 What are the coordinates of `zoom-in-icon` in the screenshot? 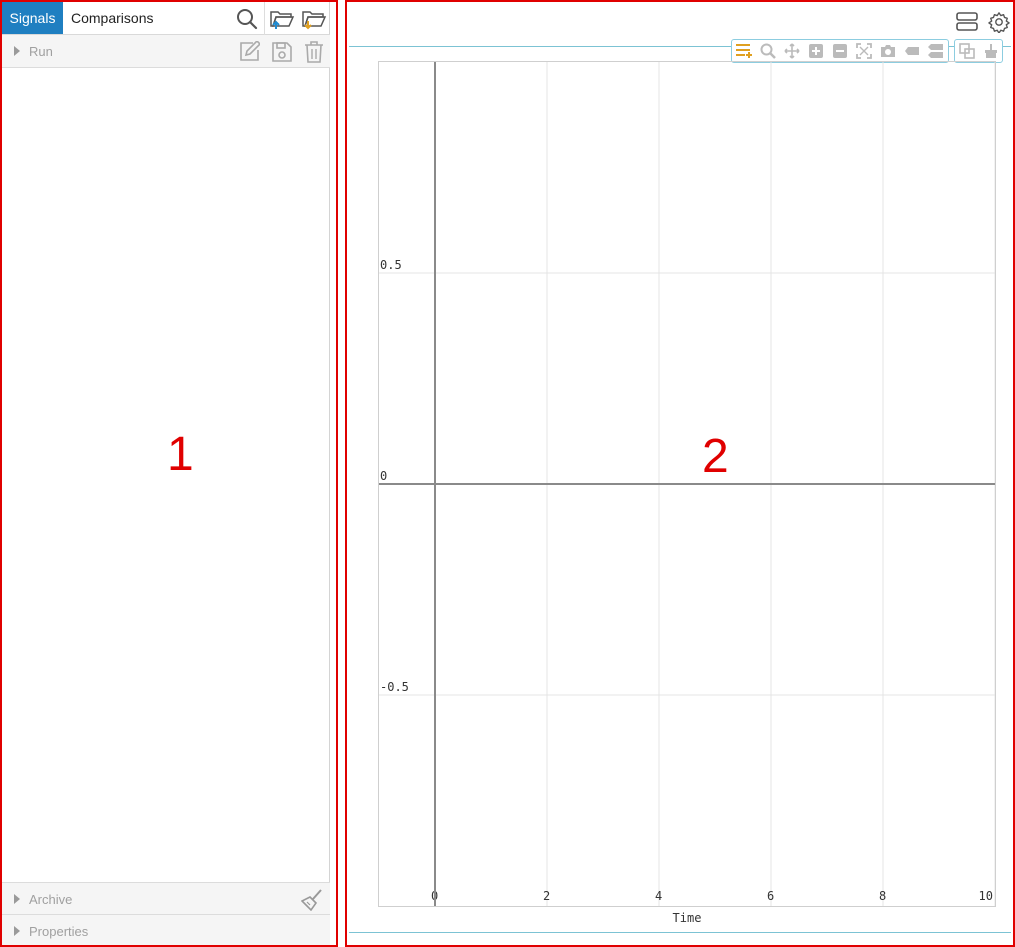 It's located at (816, 51).